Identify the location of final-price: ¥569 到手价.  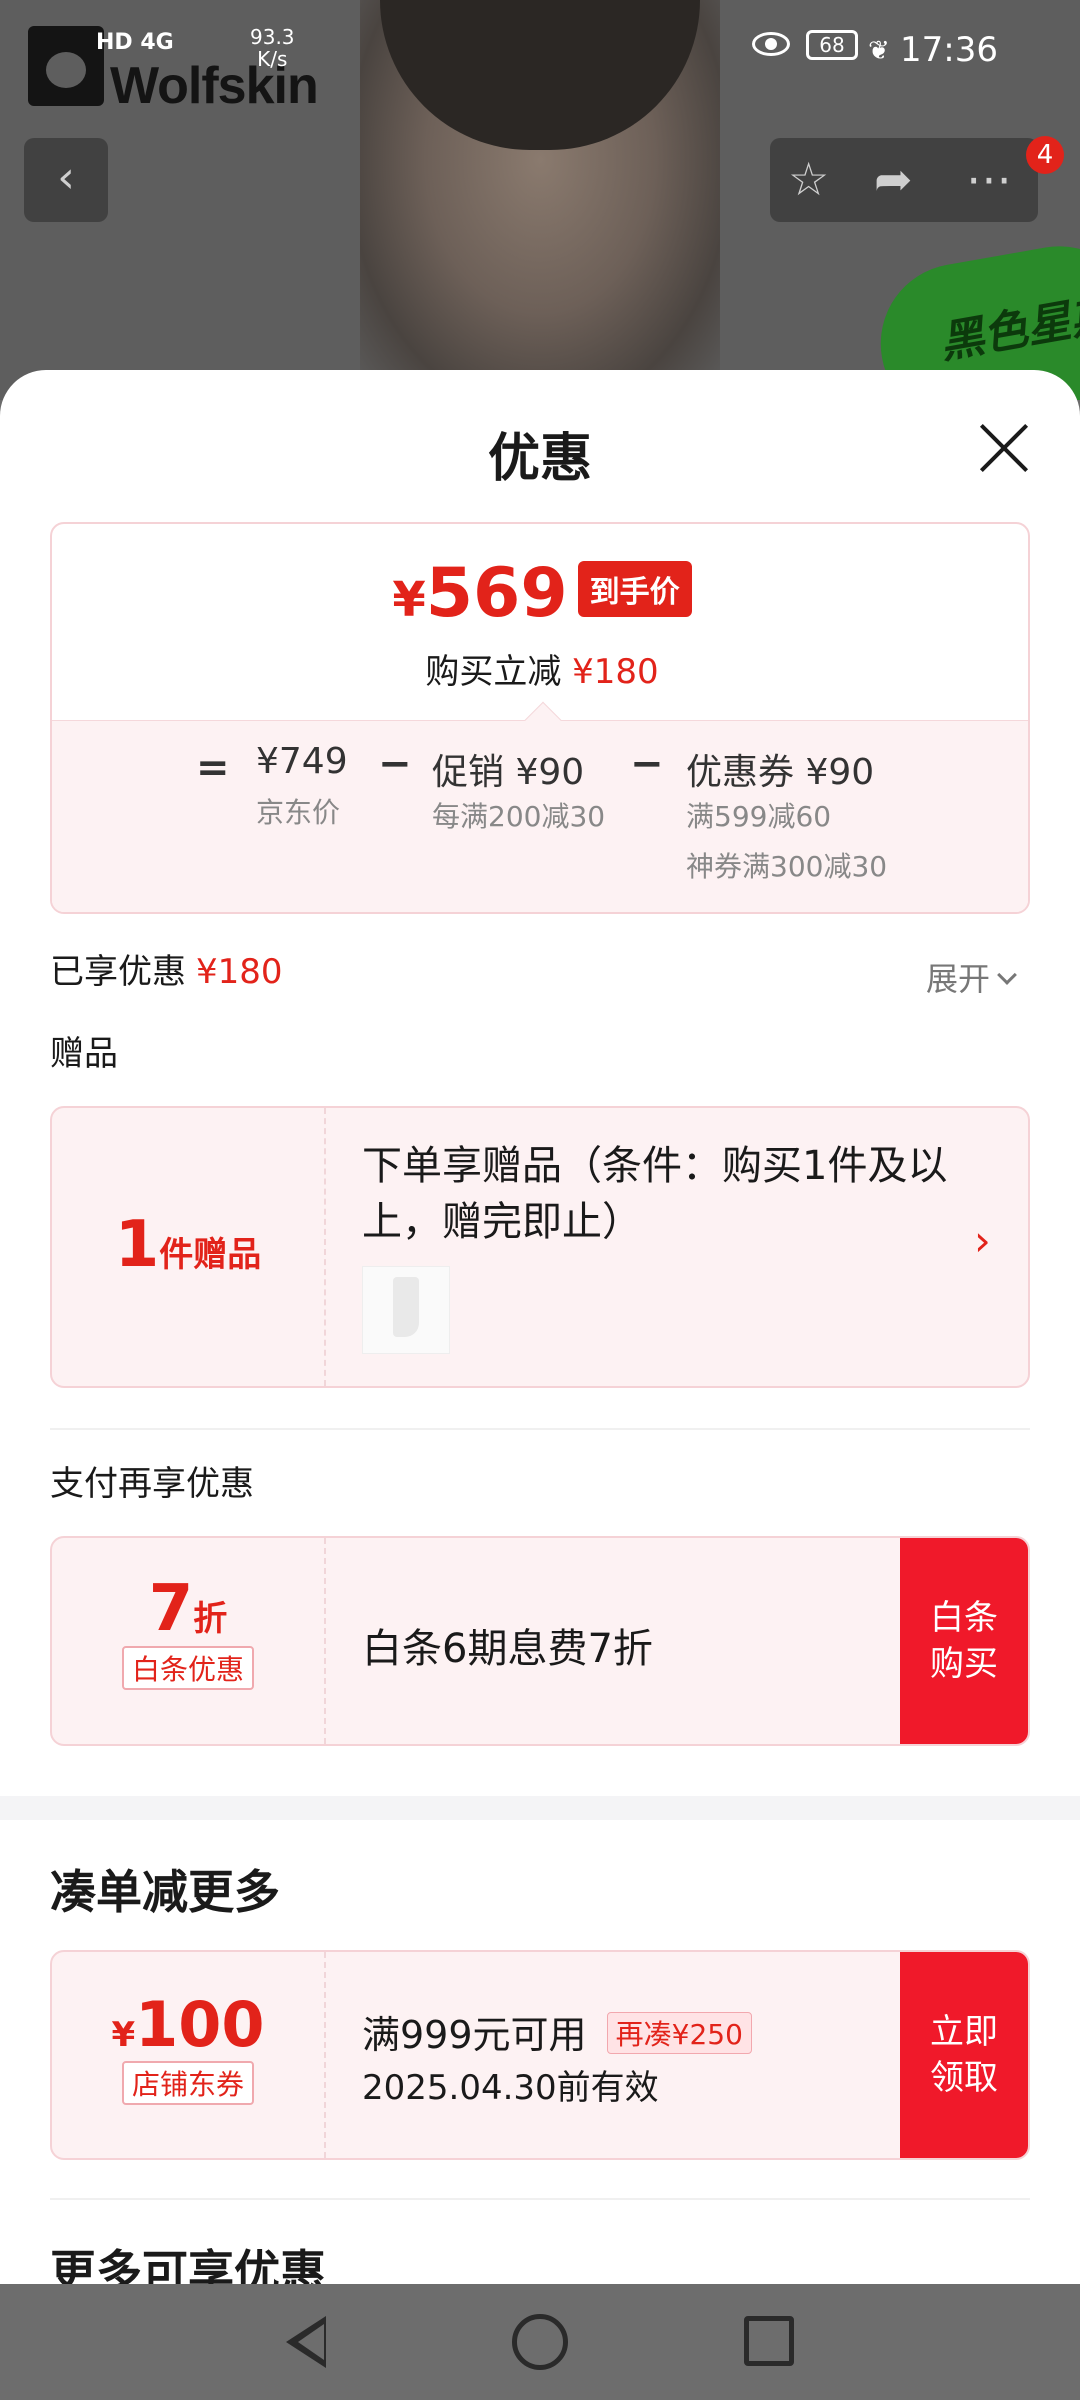
(540, 593).